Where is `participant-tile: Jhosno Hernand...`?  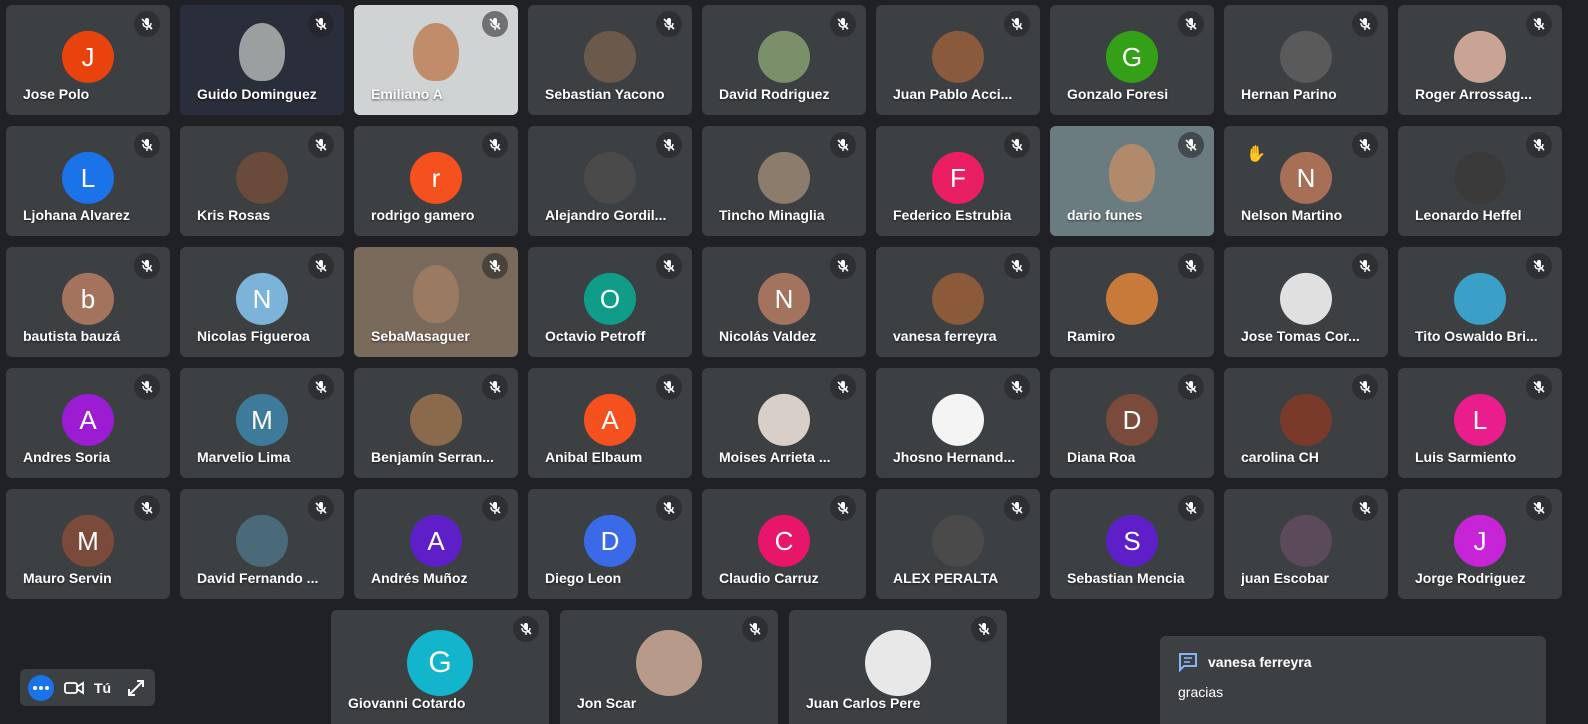
participant-tile: Jhosno Hernand... is located at coordinates (958, 423).